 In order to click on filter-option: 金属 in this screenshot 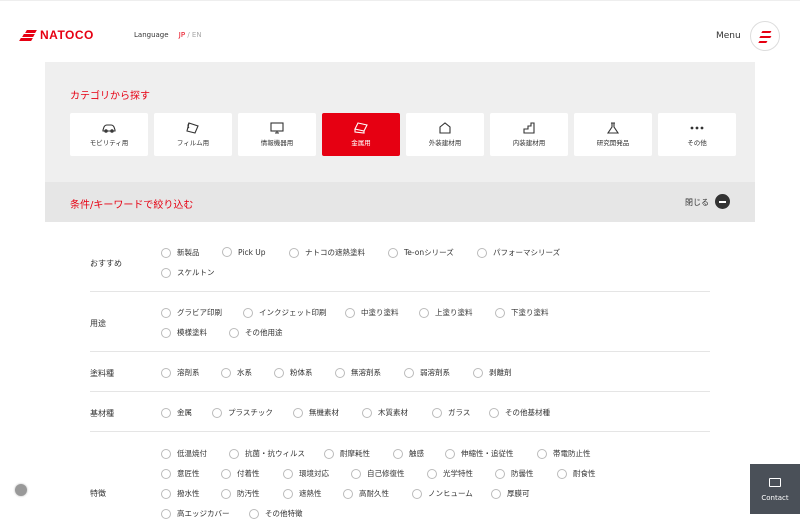, I will do `click(176, 412)`.